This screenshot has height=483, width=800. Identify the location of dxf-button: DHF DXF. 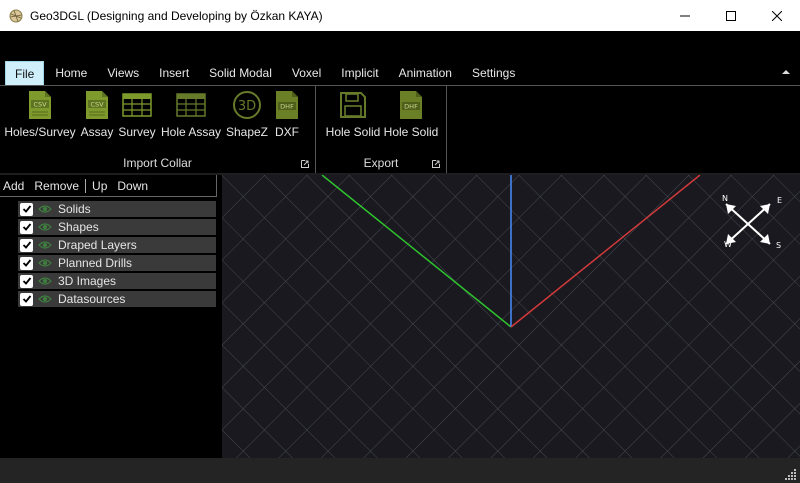
(287, 117).